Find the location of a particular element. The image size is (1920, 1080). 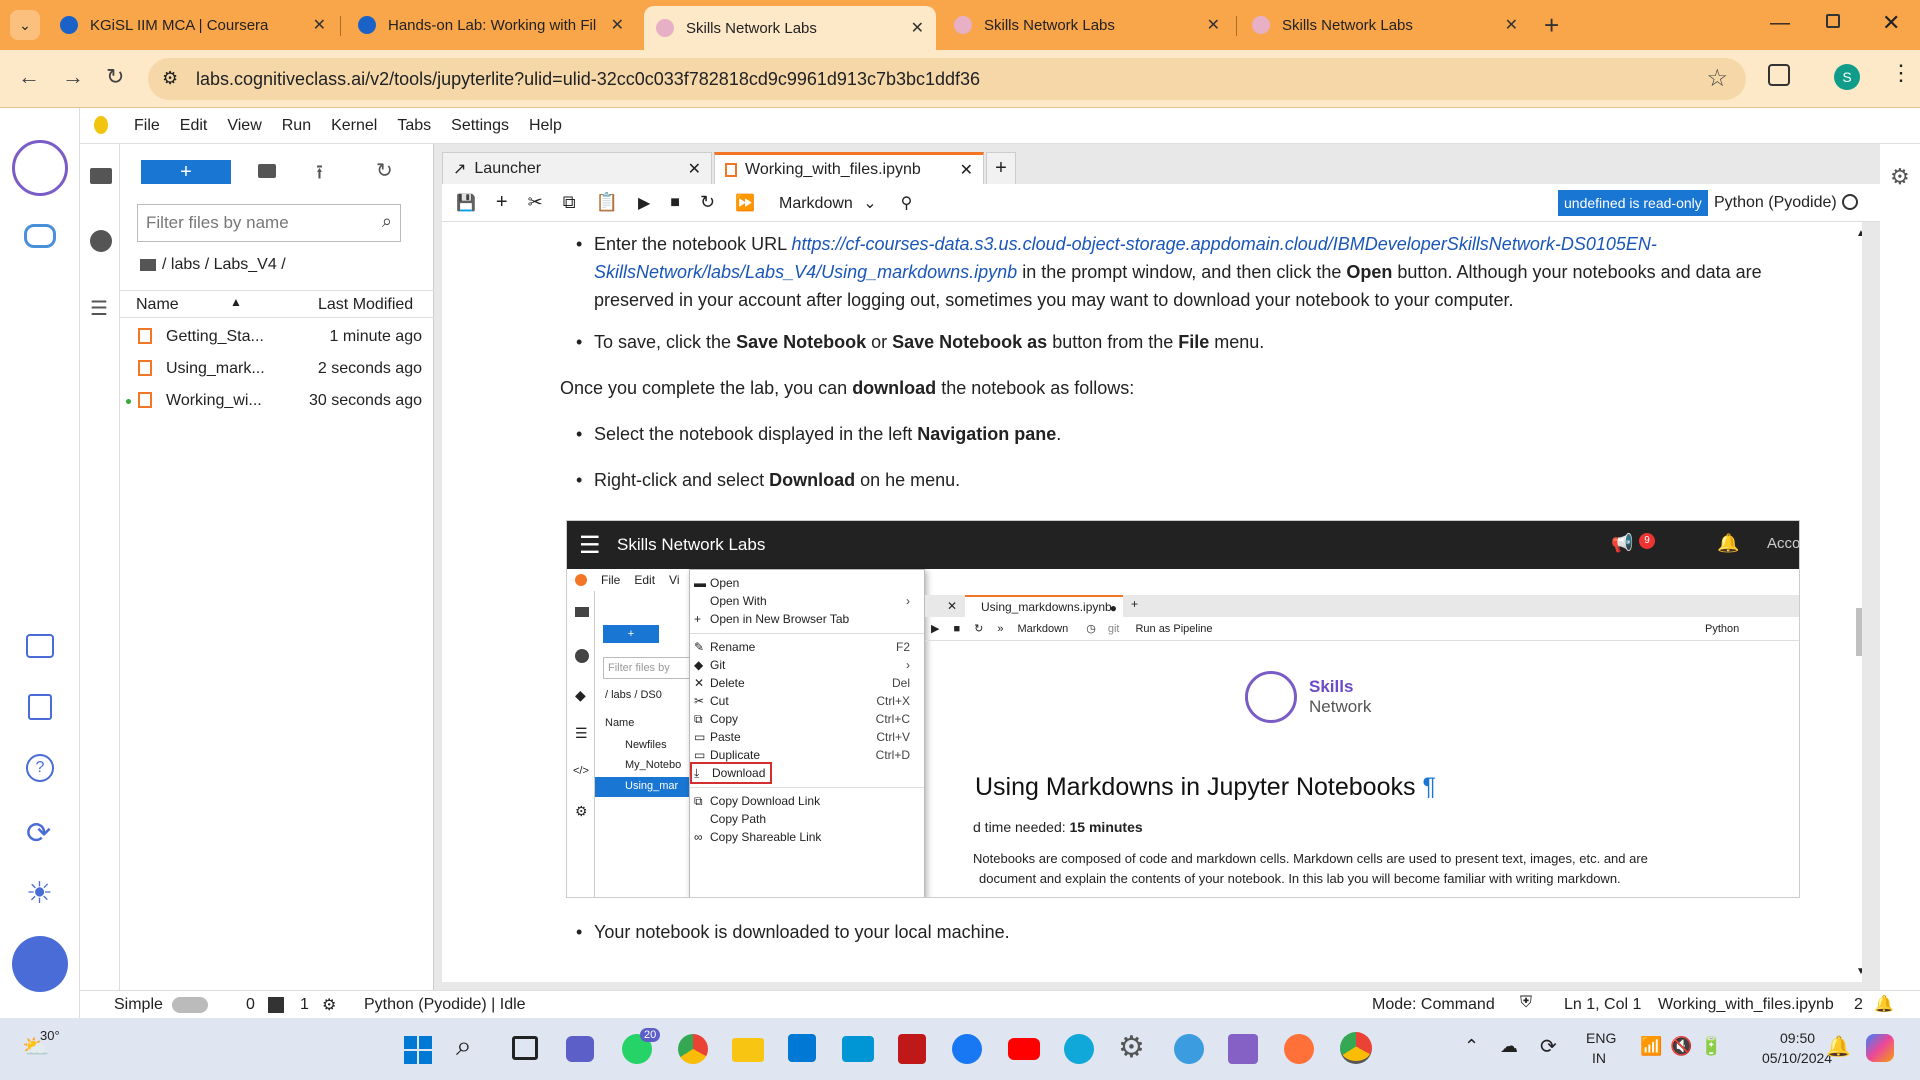

wifi-icon: 📶 is located at coordinates (1651, 1046).